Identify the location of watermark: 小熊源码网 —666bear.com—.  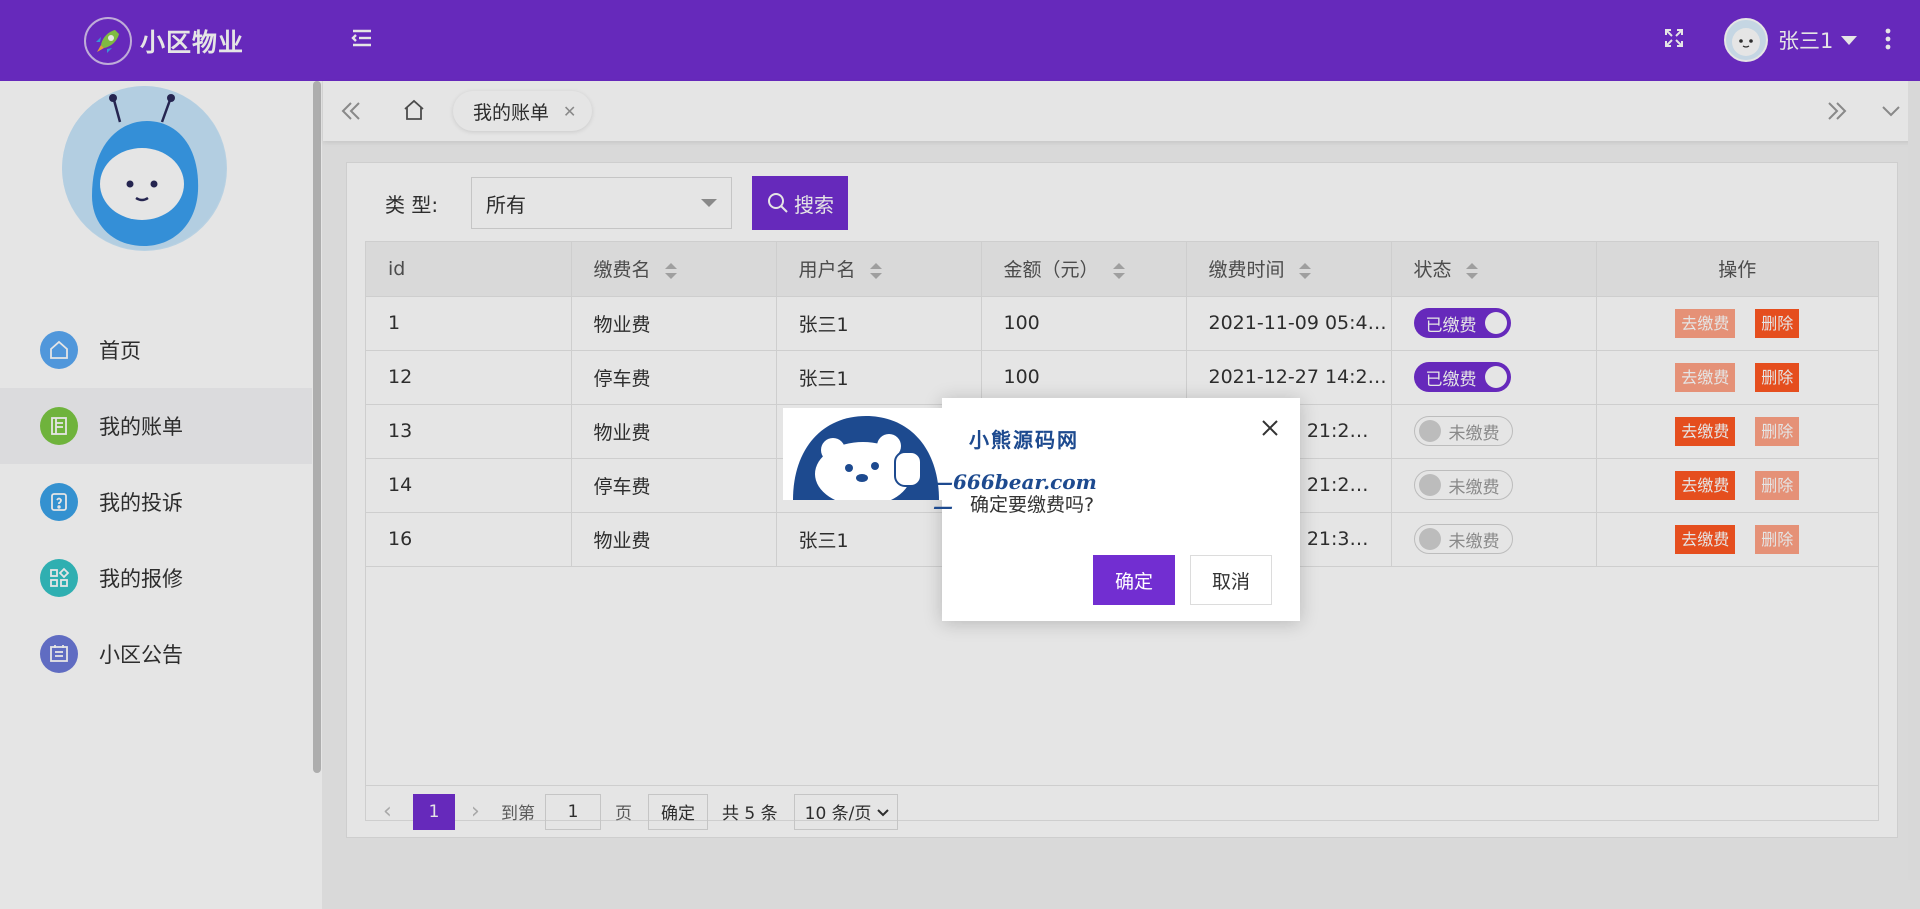
(948, 463).